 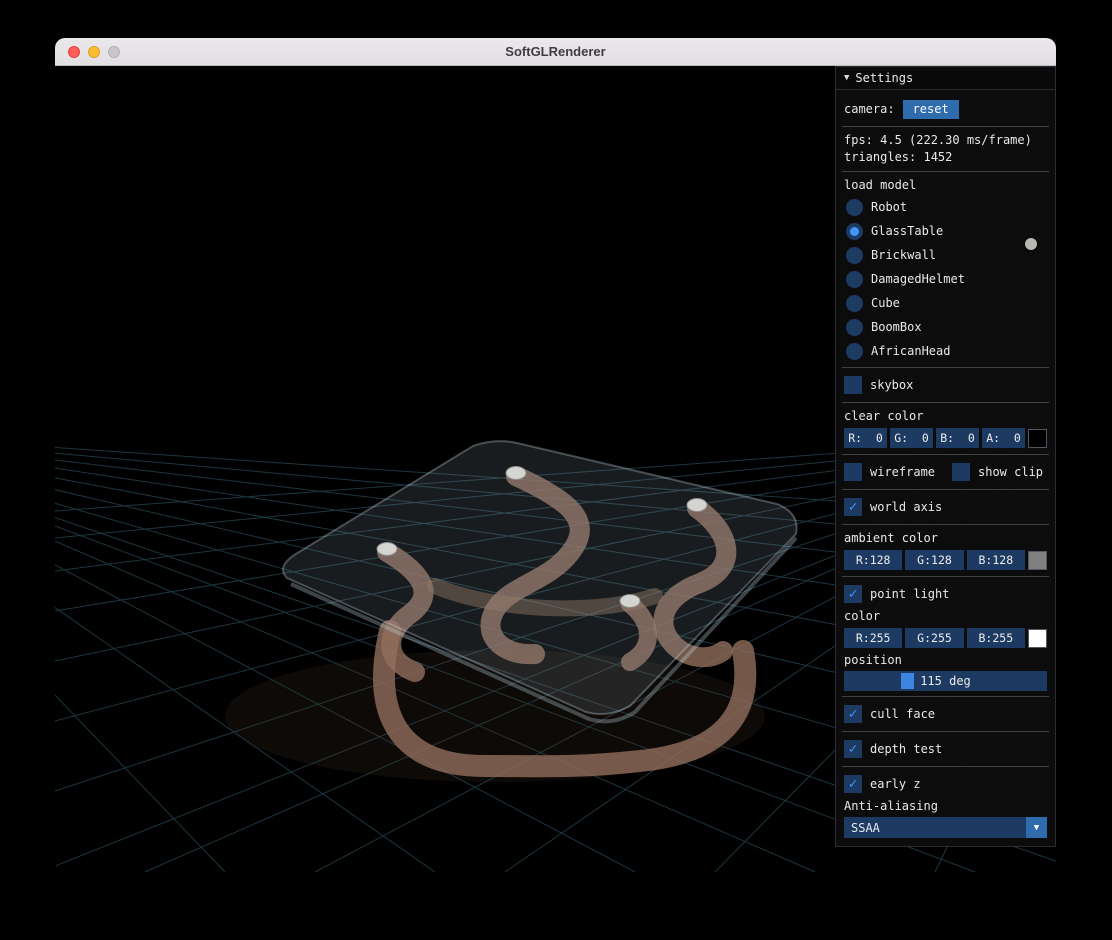 I want to click on checkbox-label: show clip, so click(x=1011, y=472).